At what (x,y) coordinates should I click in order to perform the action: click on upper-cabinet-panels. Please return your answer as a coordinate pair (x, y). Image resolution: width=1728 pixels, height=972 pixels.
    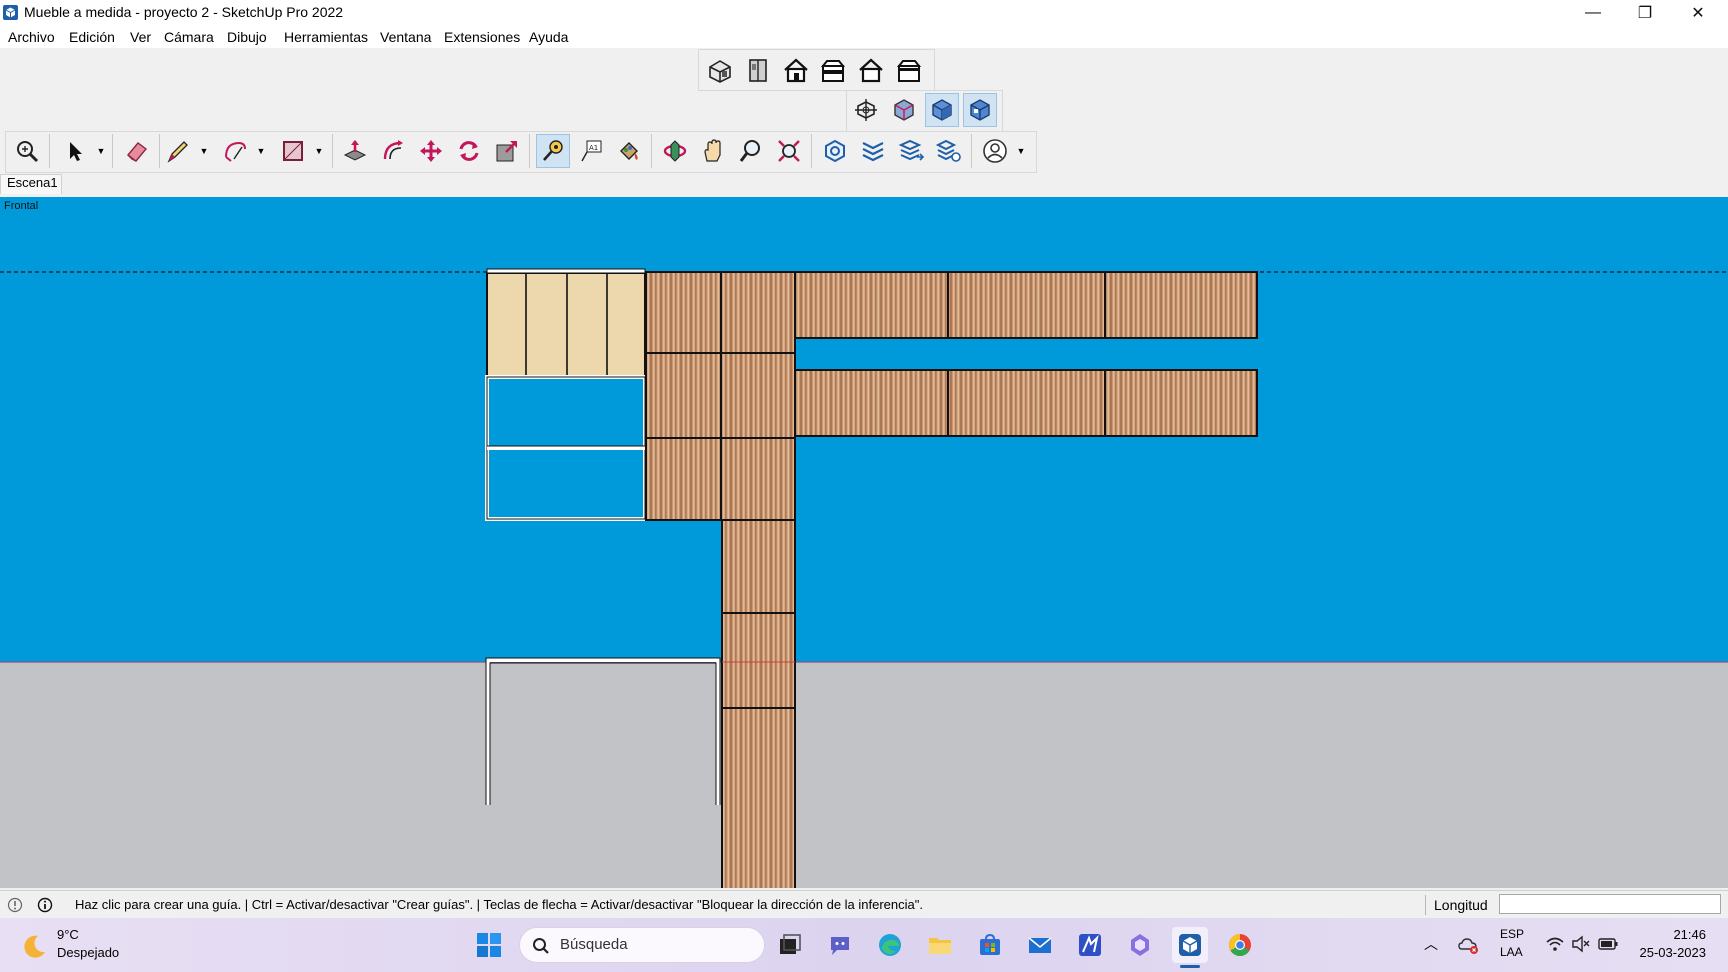
    Looking at the image, I should click on (566, 323).